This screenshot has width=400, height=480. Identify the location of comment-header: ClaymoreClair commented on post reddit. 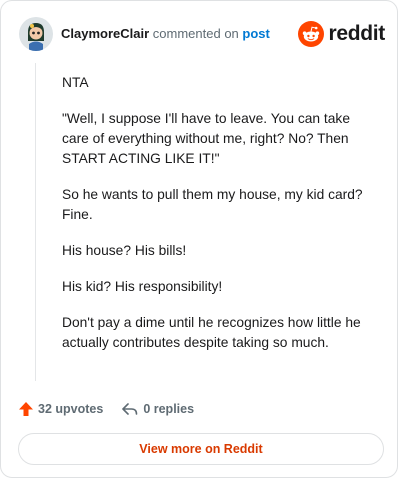
(202, 35).